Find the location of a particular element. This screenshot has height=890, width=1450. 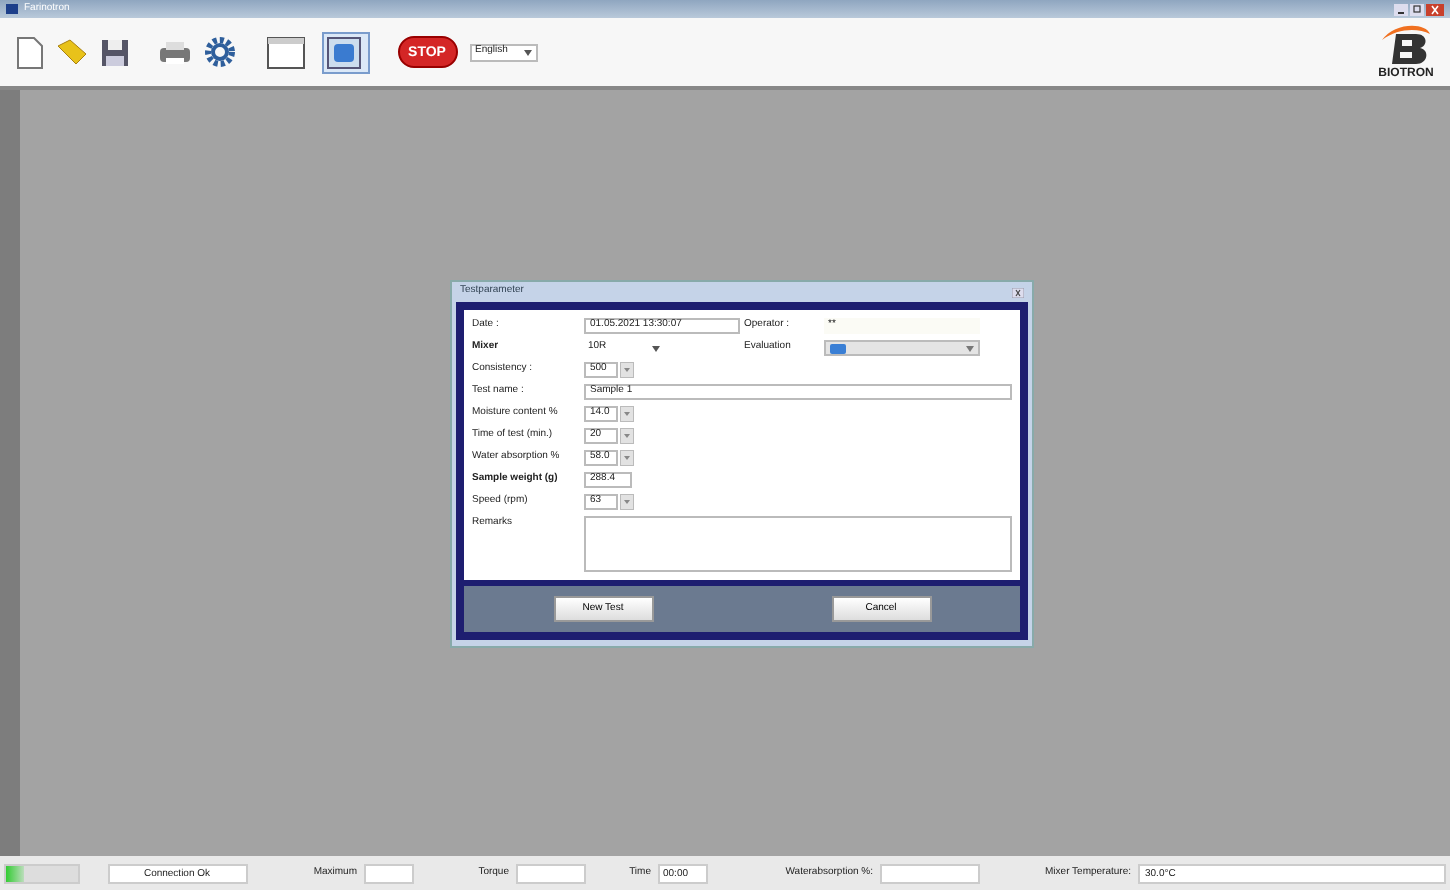

printer-button is located at coordinates (174, 52).